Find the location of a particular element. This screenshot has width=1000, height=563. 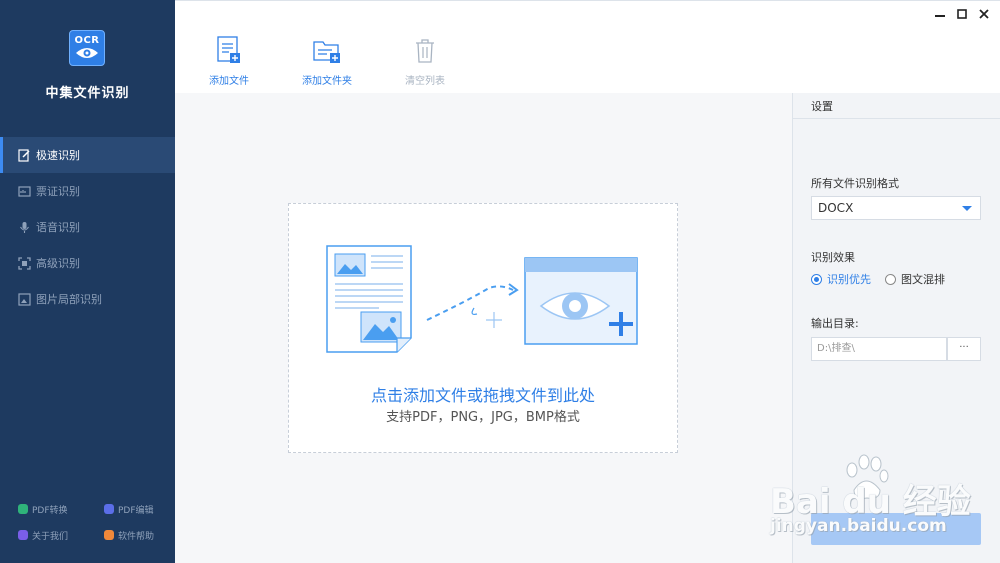

start-recognition-button is located at coordinates (896, 529).